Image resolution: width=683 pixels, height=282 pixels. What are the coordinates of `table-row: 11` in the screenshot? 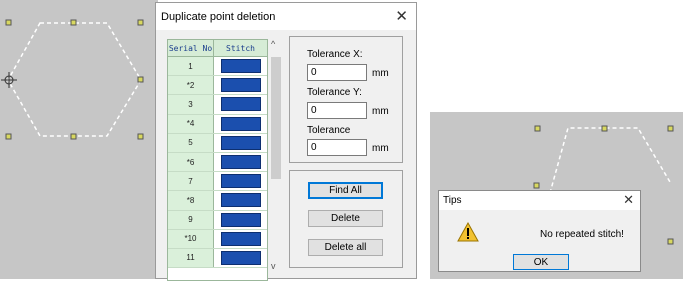 It's located at (217, 258).